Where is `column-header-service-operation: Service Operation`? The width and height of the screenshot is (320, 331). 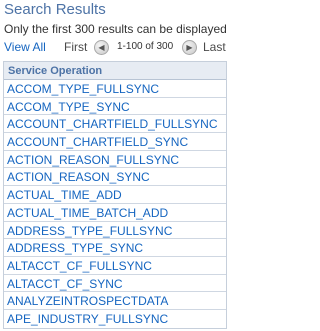
column-header-service-operation: Service Operation is located at coordinates (115, 71).